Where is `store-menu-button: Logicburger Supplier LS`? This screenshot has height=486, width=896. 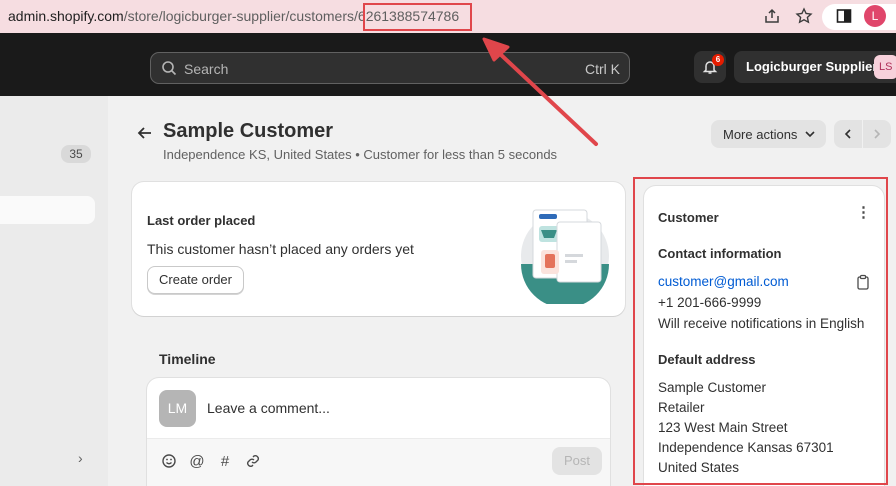 store-menu-button: Logicburger Supplier LS is located at coordinates (815, 67).